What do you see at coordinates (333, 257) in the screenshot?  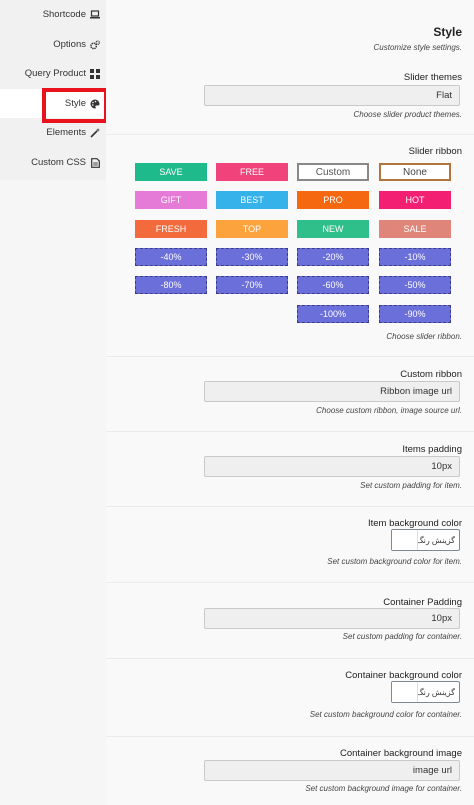 I see `ribbon-option-20: -20%` at bounding box center [333, 257].